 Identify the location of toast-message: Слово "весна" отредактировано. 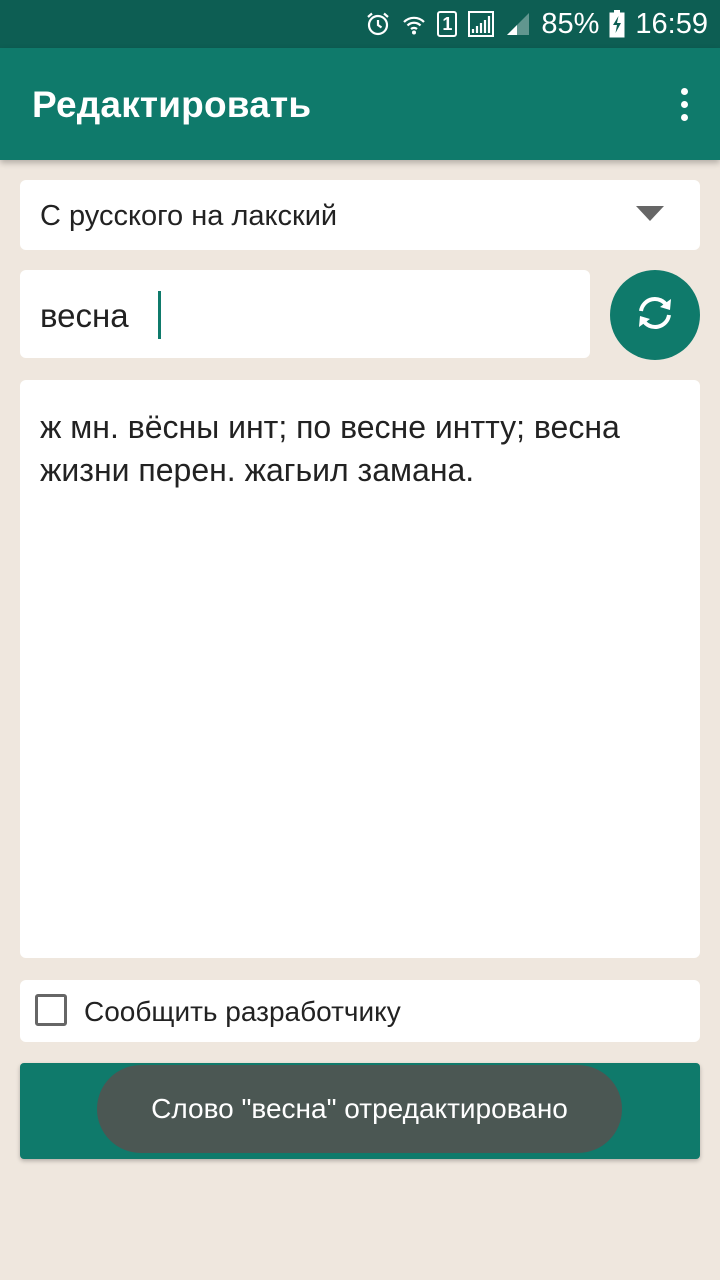
(359, 1109).